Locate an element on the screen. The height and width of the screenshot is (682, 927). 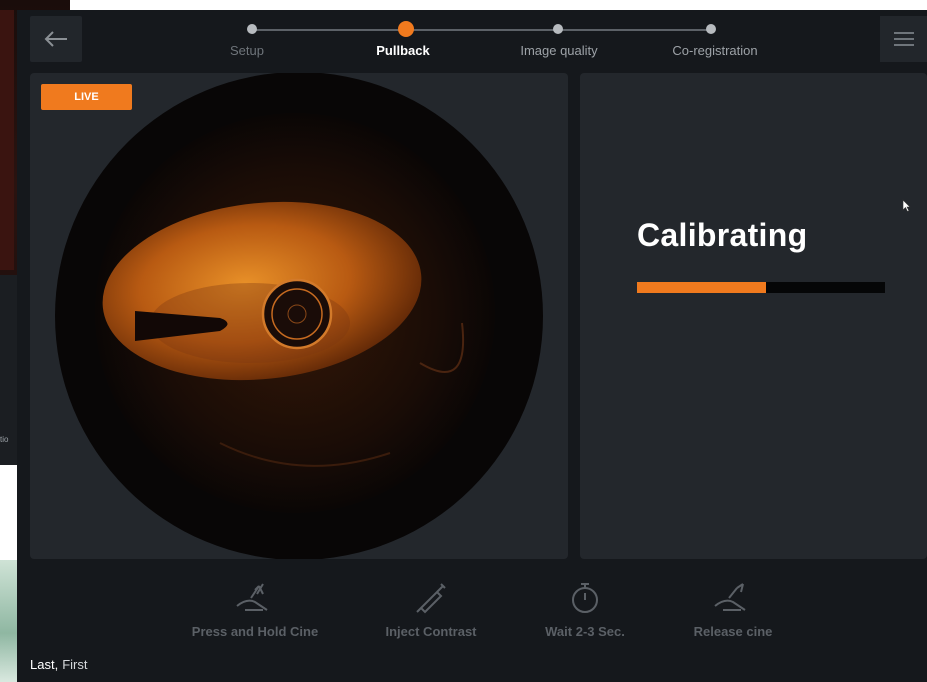
background-partial-text: tio is located at coordinates (4, 439).